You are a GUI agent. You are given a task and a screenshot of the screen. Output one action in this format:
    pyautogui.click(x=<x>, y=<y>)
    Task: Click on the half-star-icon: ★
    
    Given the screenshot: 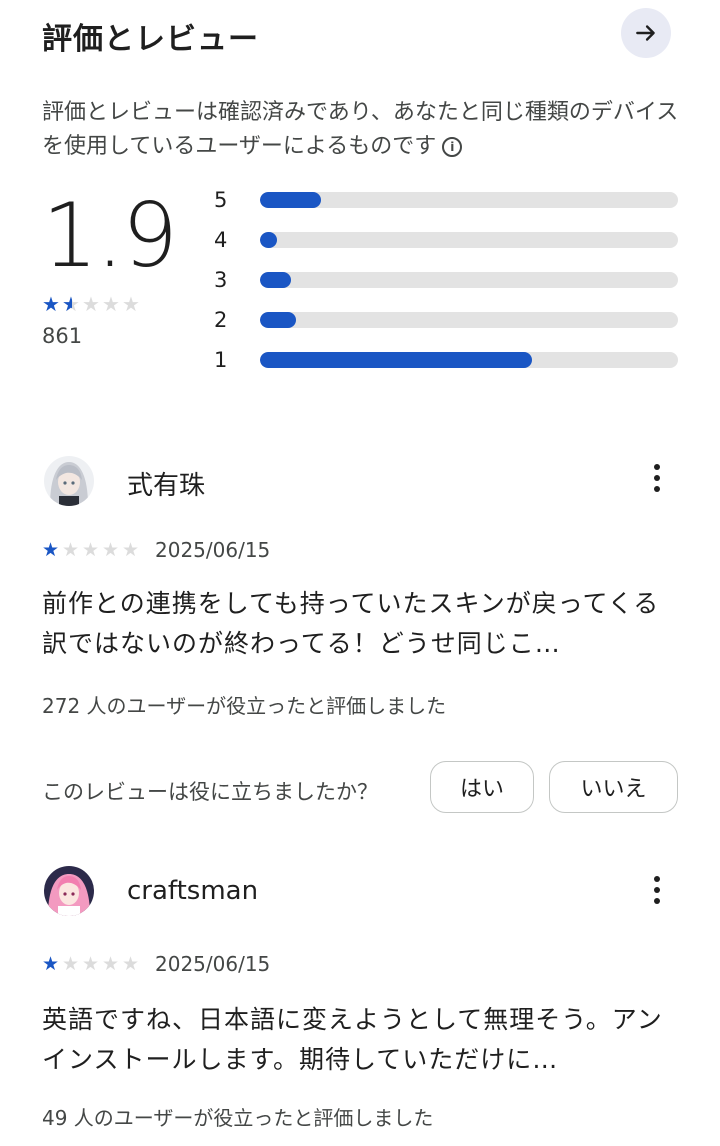 What is the action you would take?
    pyautogui.click(x=71, y=304)
    